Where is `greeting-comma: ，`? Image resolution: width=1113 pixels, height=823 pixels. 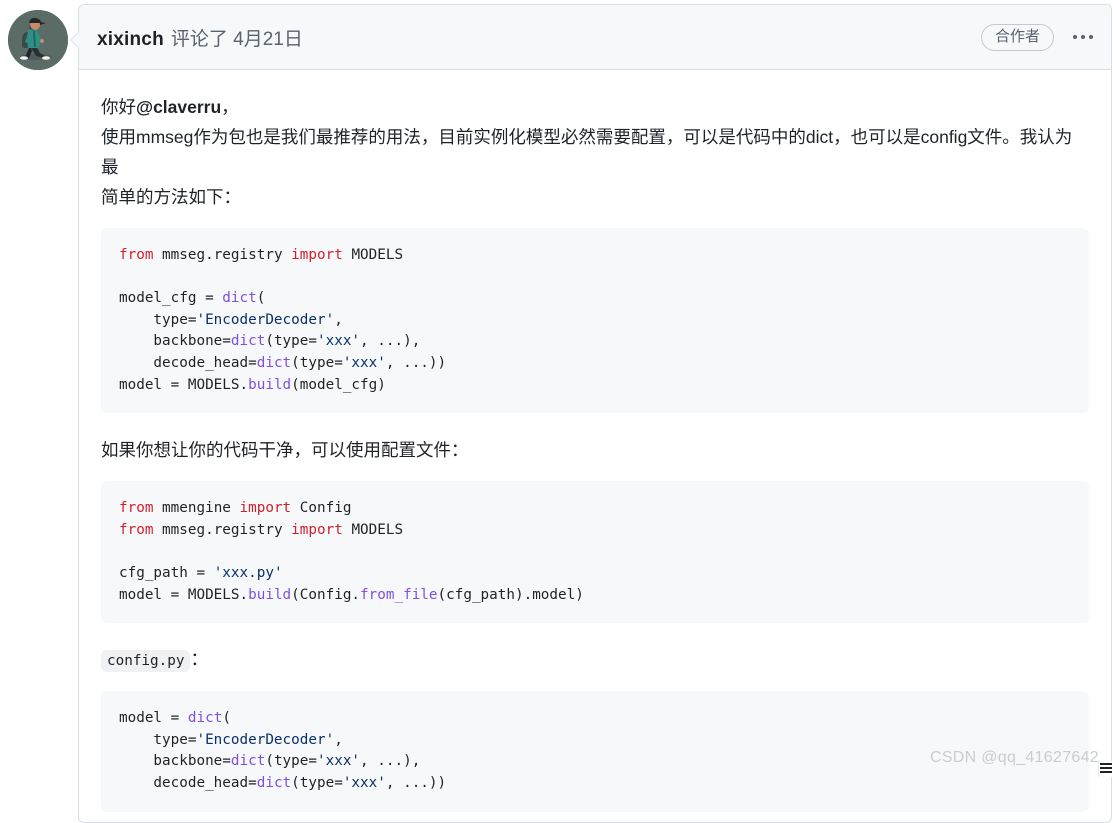 greeting-comma: ， is located at coordinates (230, 107).